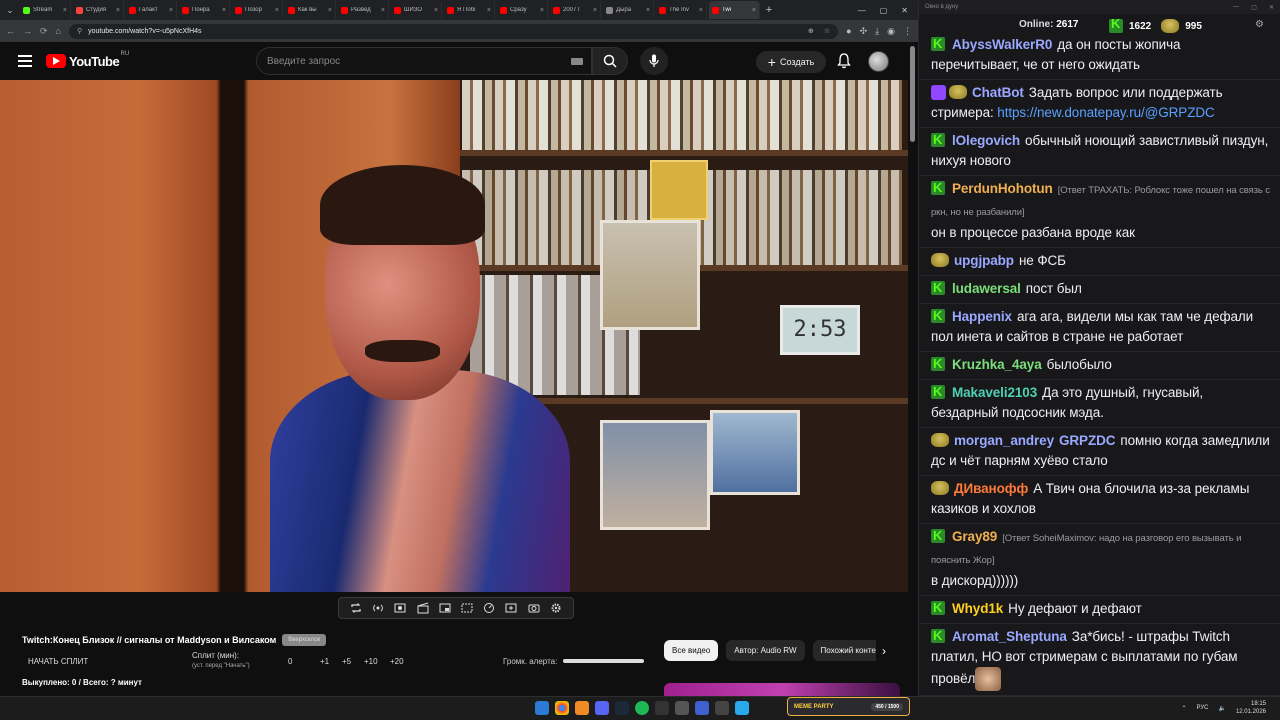  I want to click on chip-author: Автор: Audio RW, so click(765, 650).